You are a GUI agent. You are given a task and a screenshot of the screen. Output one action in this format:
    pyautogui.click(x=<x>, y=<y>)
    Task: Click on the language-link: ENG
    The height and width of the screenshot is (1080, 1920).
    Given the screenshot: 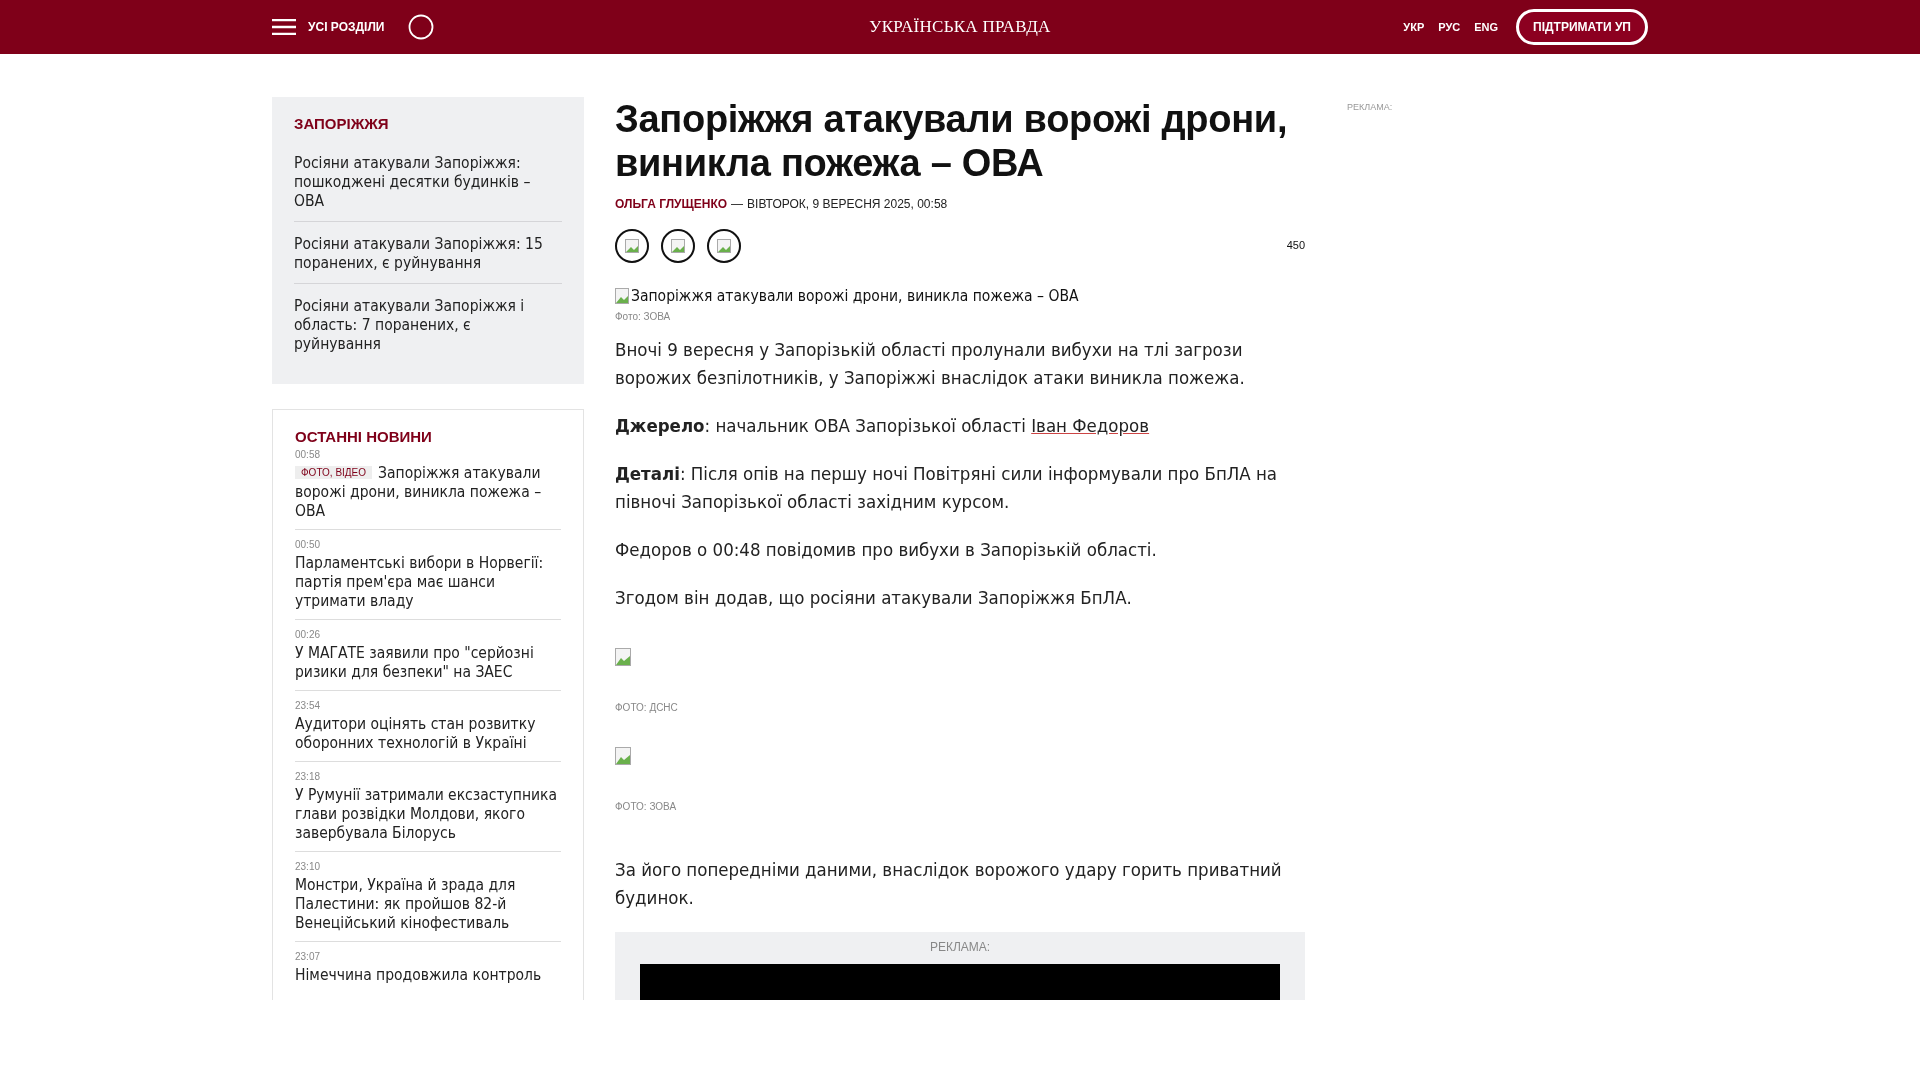 What is the action you would take?
    pyautogui.click(x=1486, y=27)
    